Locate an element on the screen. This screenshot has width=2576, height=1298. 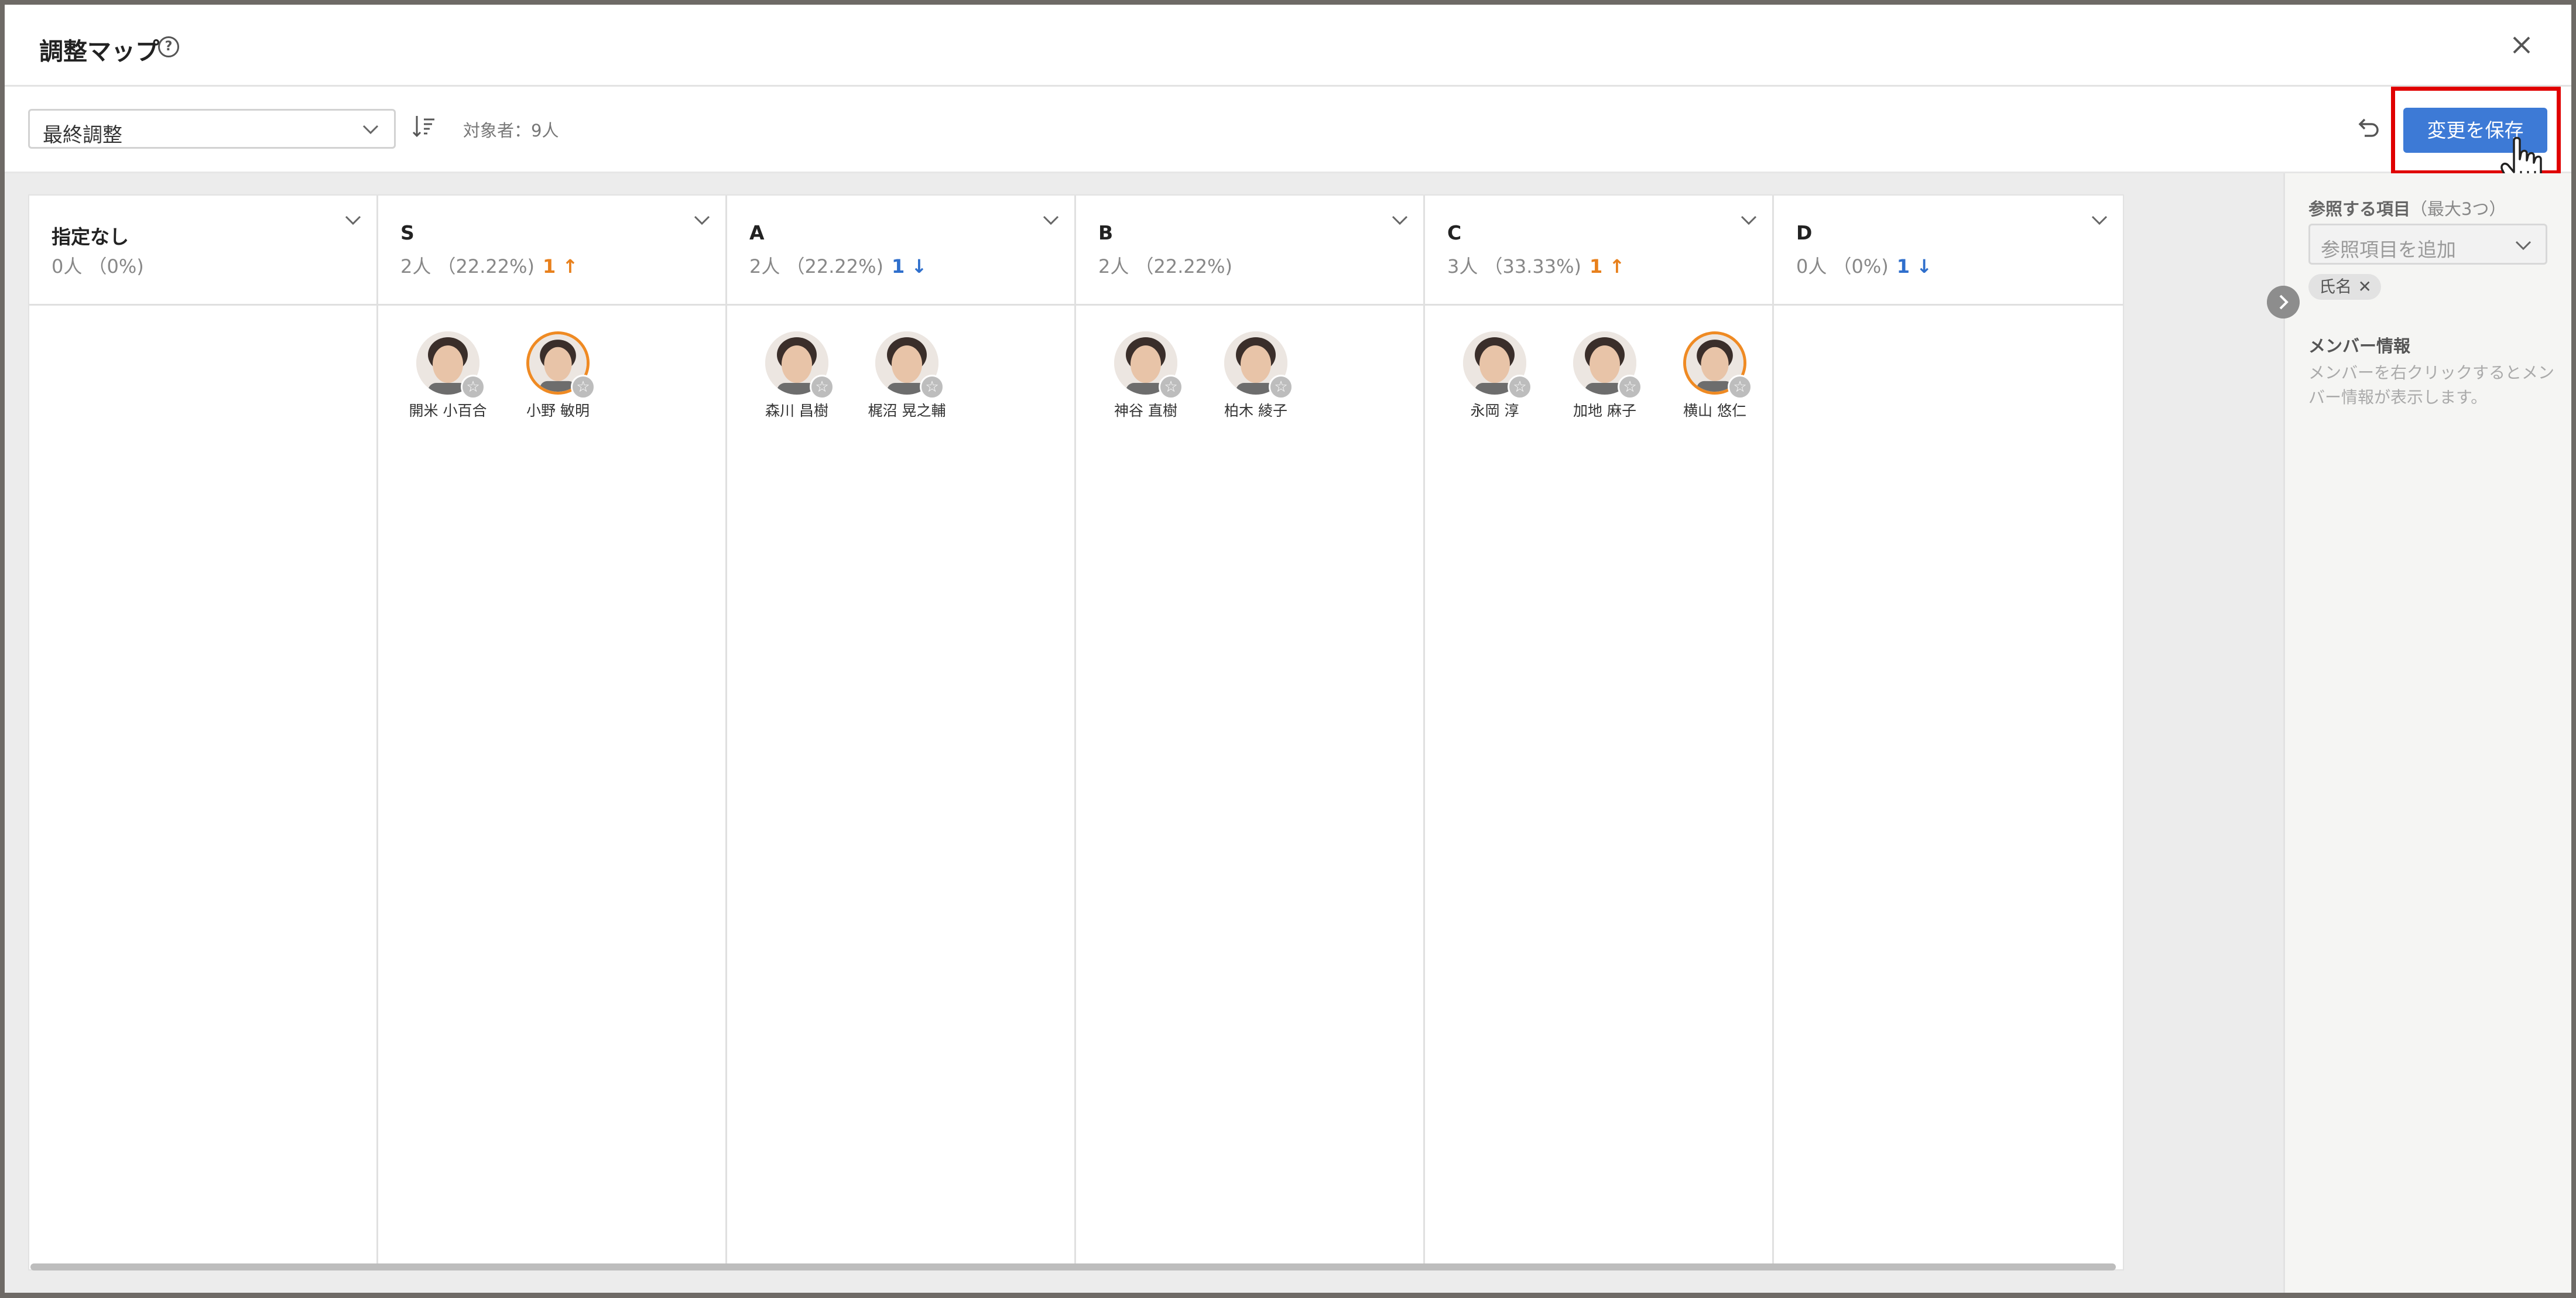
grade-name: S is located at coordinates (407, 232).